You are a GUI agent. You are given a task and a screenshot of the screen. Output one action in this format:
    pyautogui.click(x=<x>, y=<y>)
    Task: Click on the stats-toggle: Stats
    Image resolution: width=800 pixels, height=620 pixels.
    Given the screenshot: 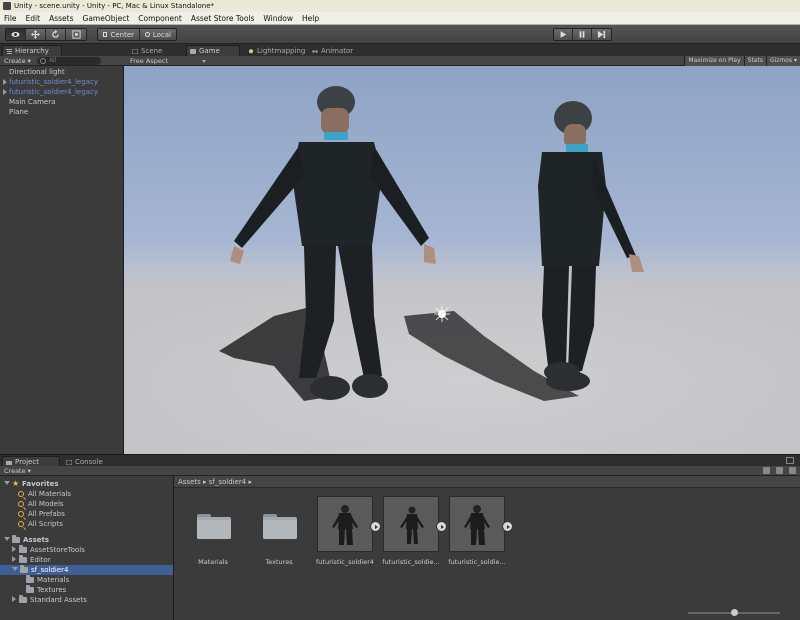 What is the action you would take?
    pyautogui.click(x=754, y=61)
    